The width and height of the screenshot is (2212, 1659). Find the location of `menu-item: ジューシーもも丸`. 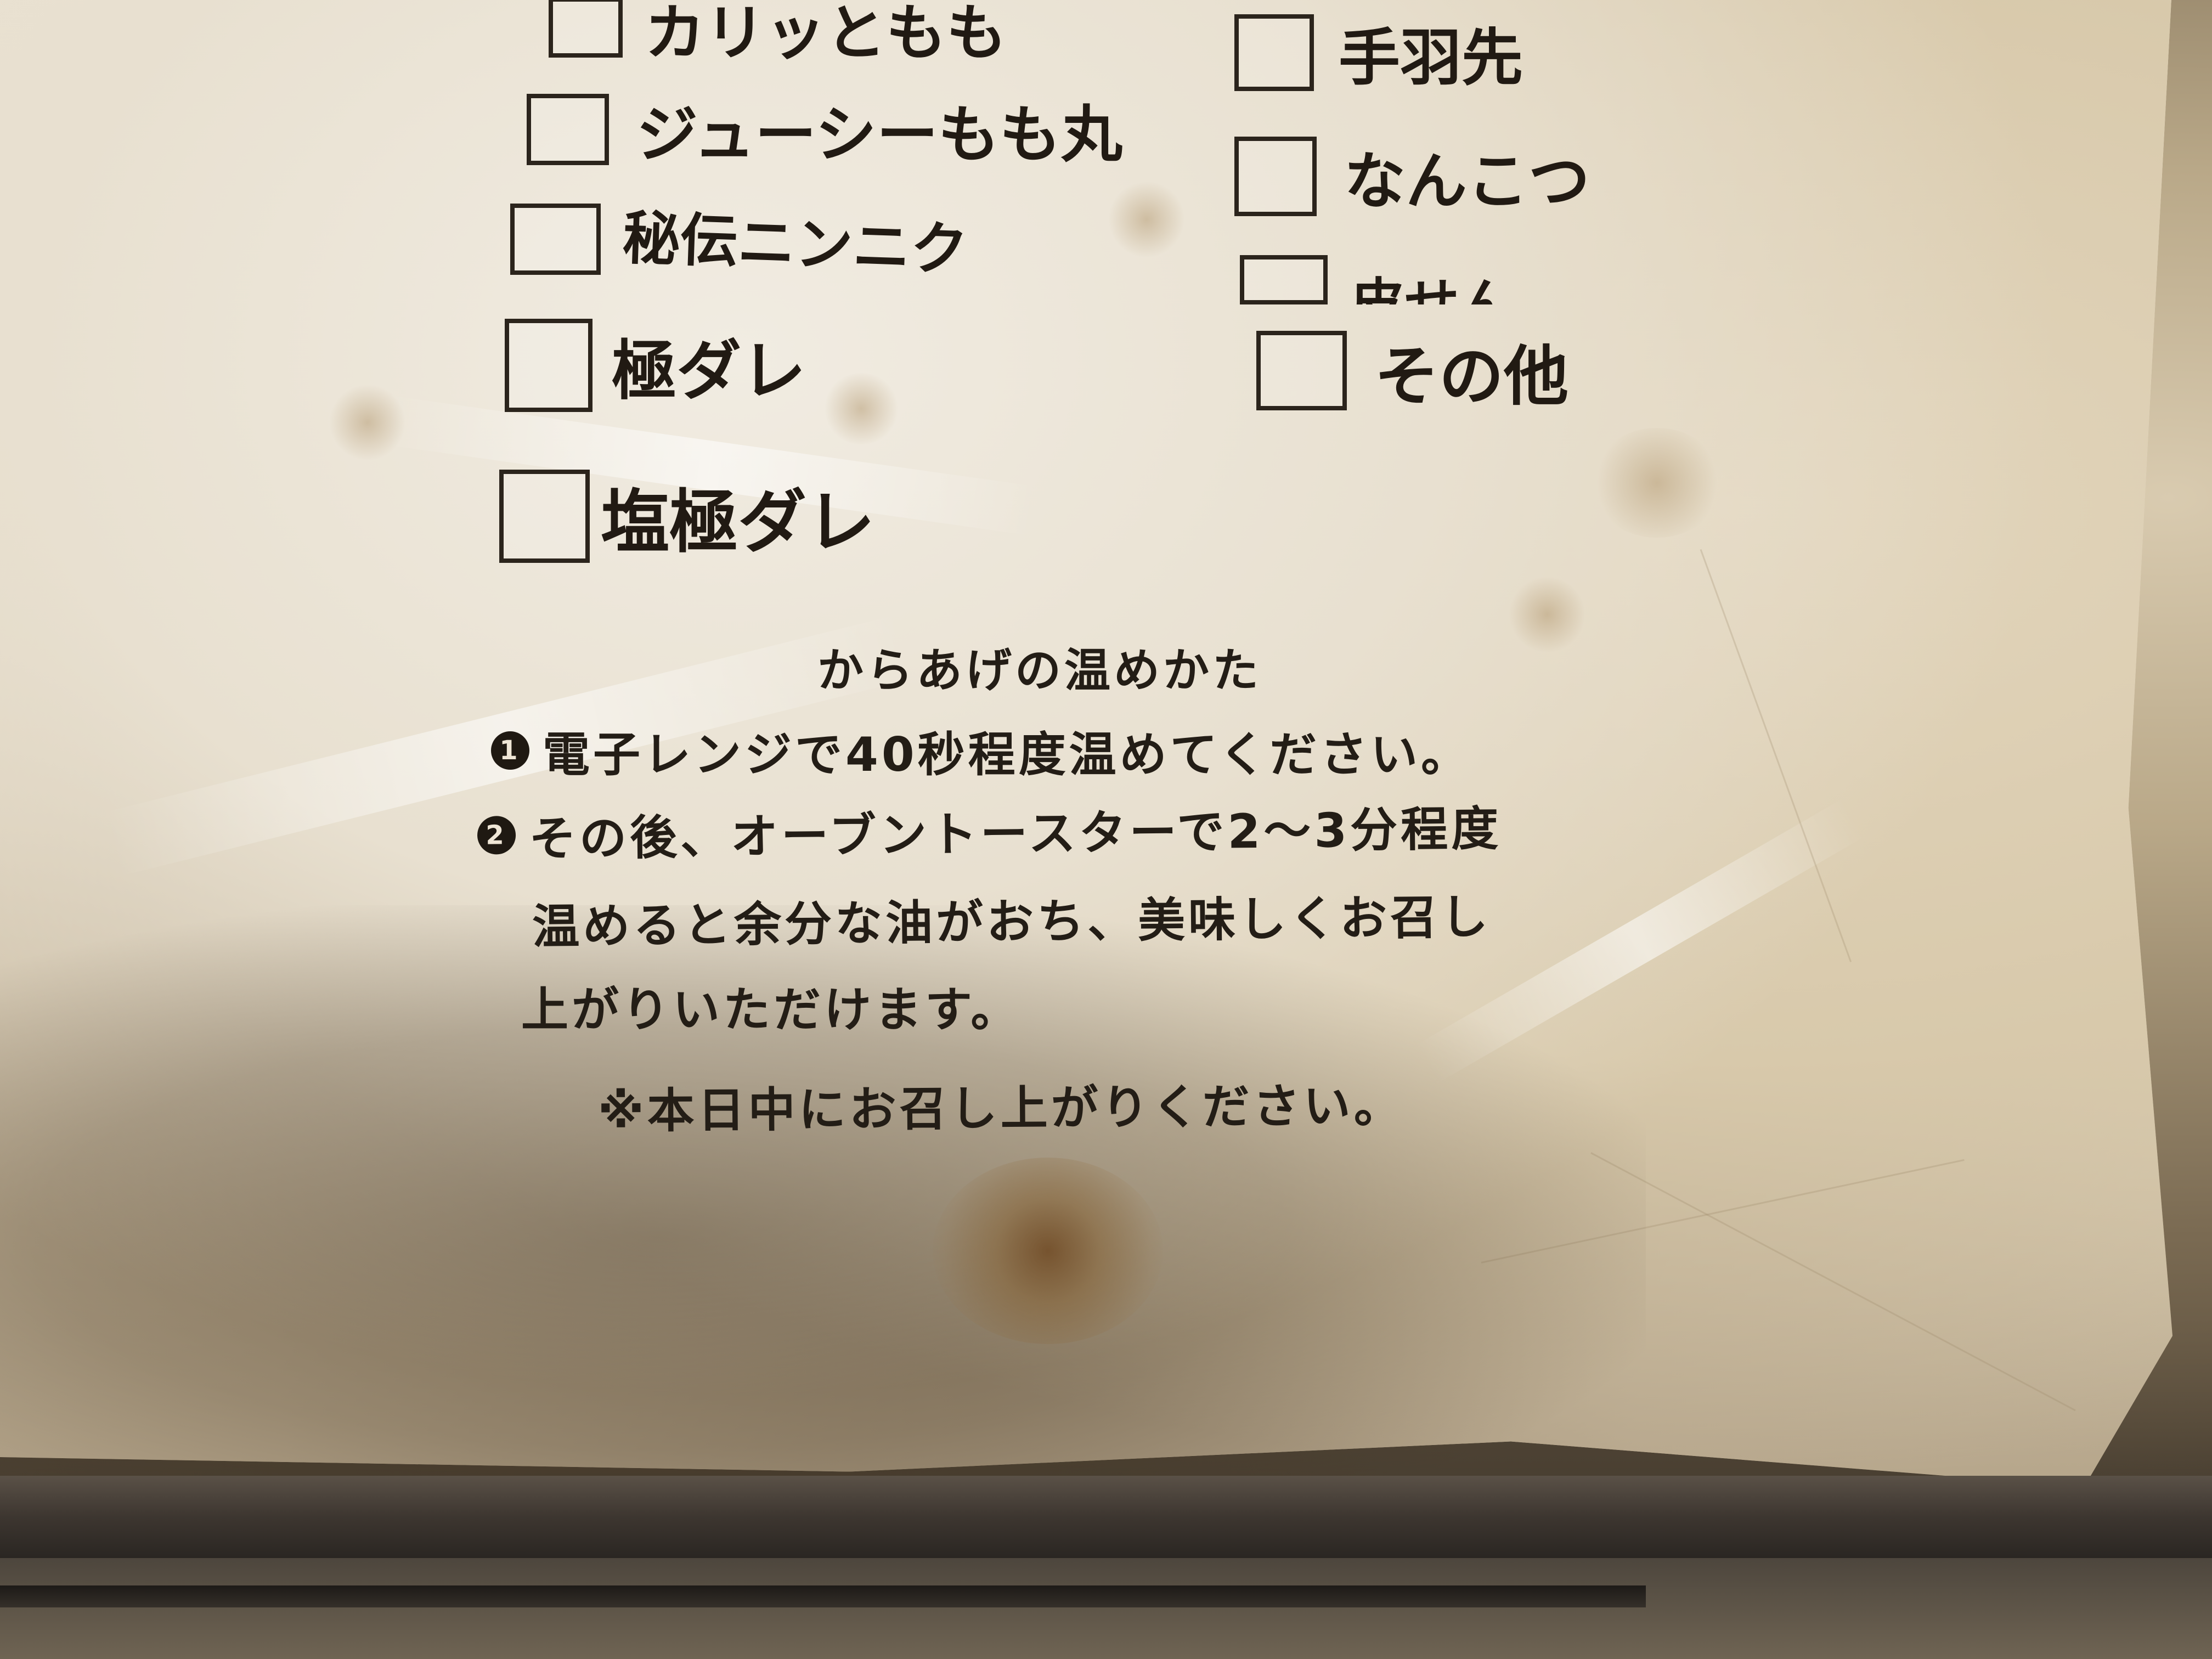

menu-item: ジューシーもも丸 is located at coordinates (825, 129).